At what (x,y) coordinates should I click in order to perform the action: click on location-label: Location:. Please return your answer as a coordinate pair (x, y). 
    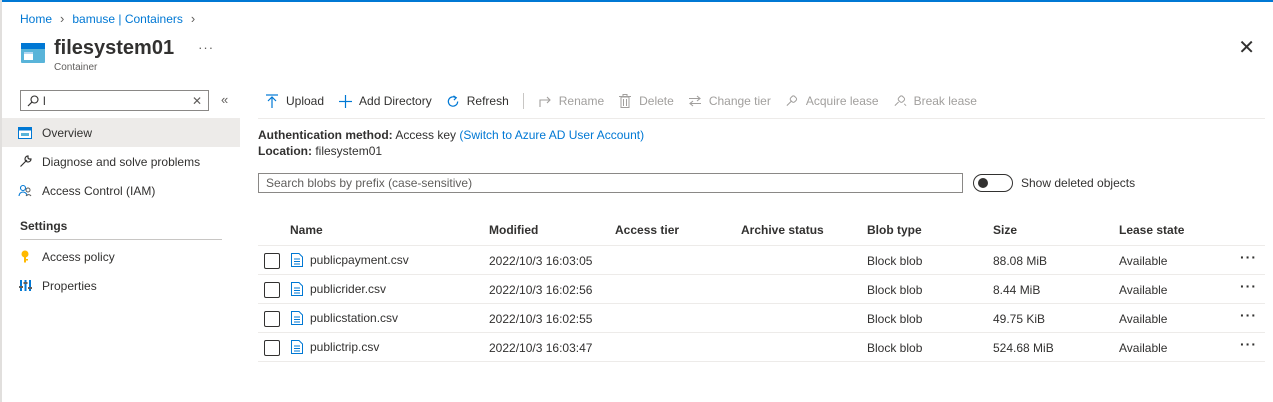
    Looking at the image, I should click on (285, 151).